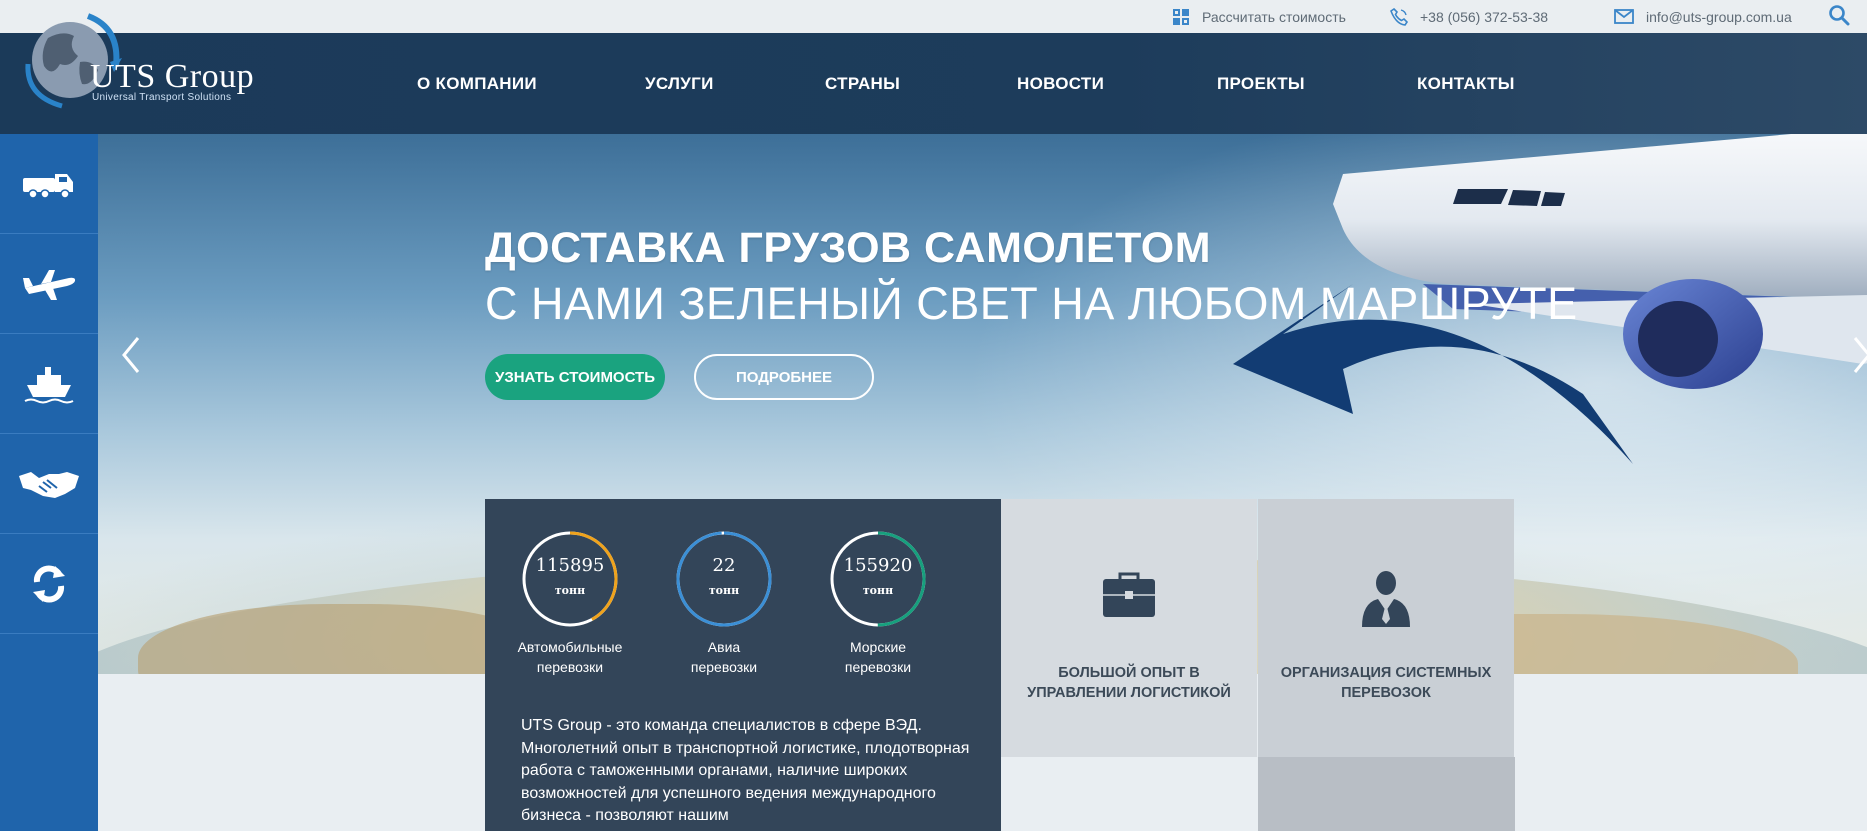 This screenshot has width=1867, height=831. Describe the element at coordinates (1624, 16) in the screenshot. I see `mail-icon` at that location.